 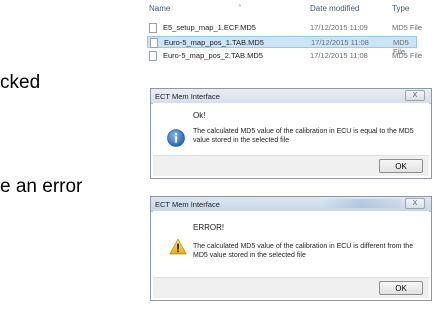 I want to click on background-text-line-2: e an error, so click(x=41, y=186).